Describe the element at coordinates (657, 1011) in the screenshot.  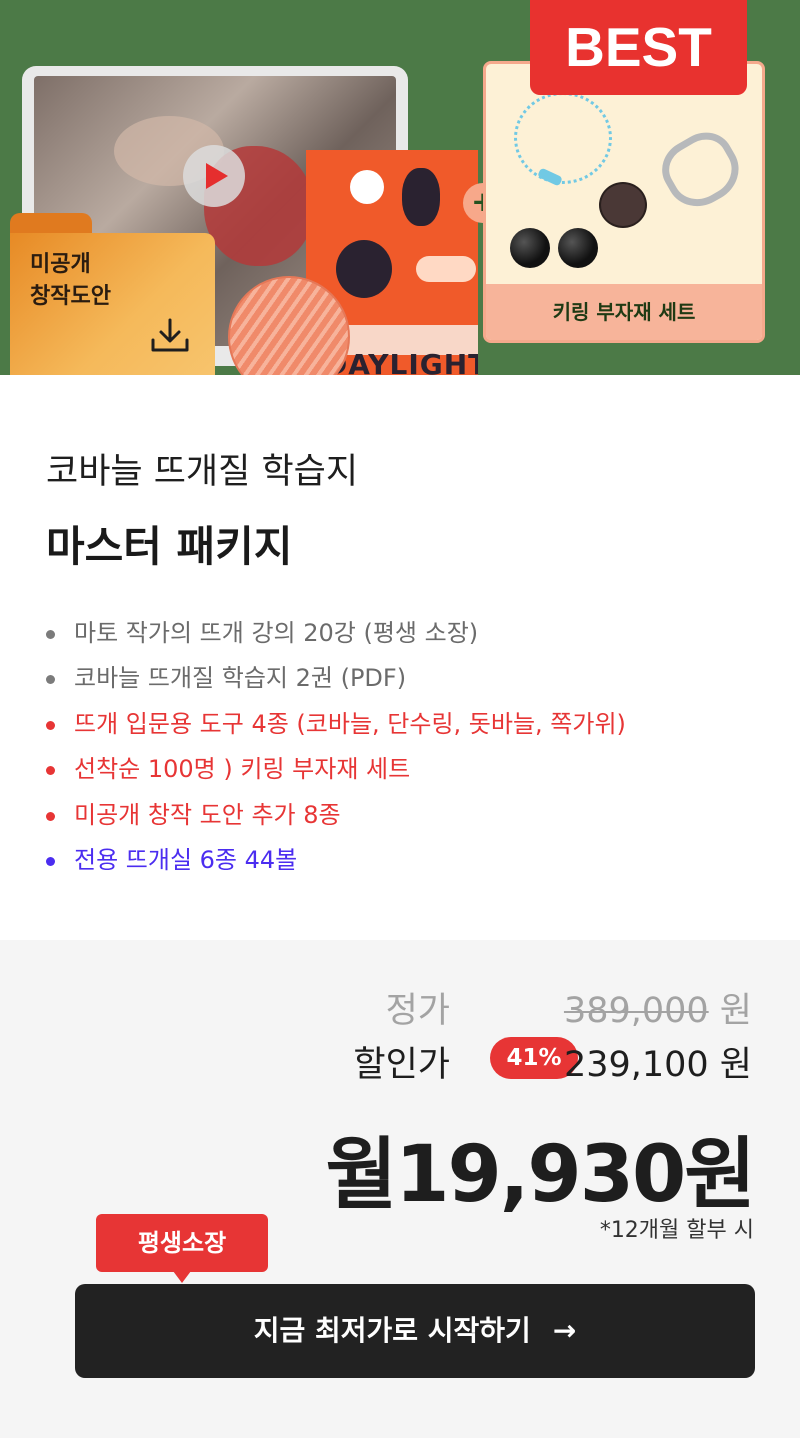
I see `regular-price: 389,000 원` at that location.